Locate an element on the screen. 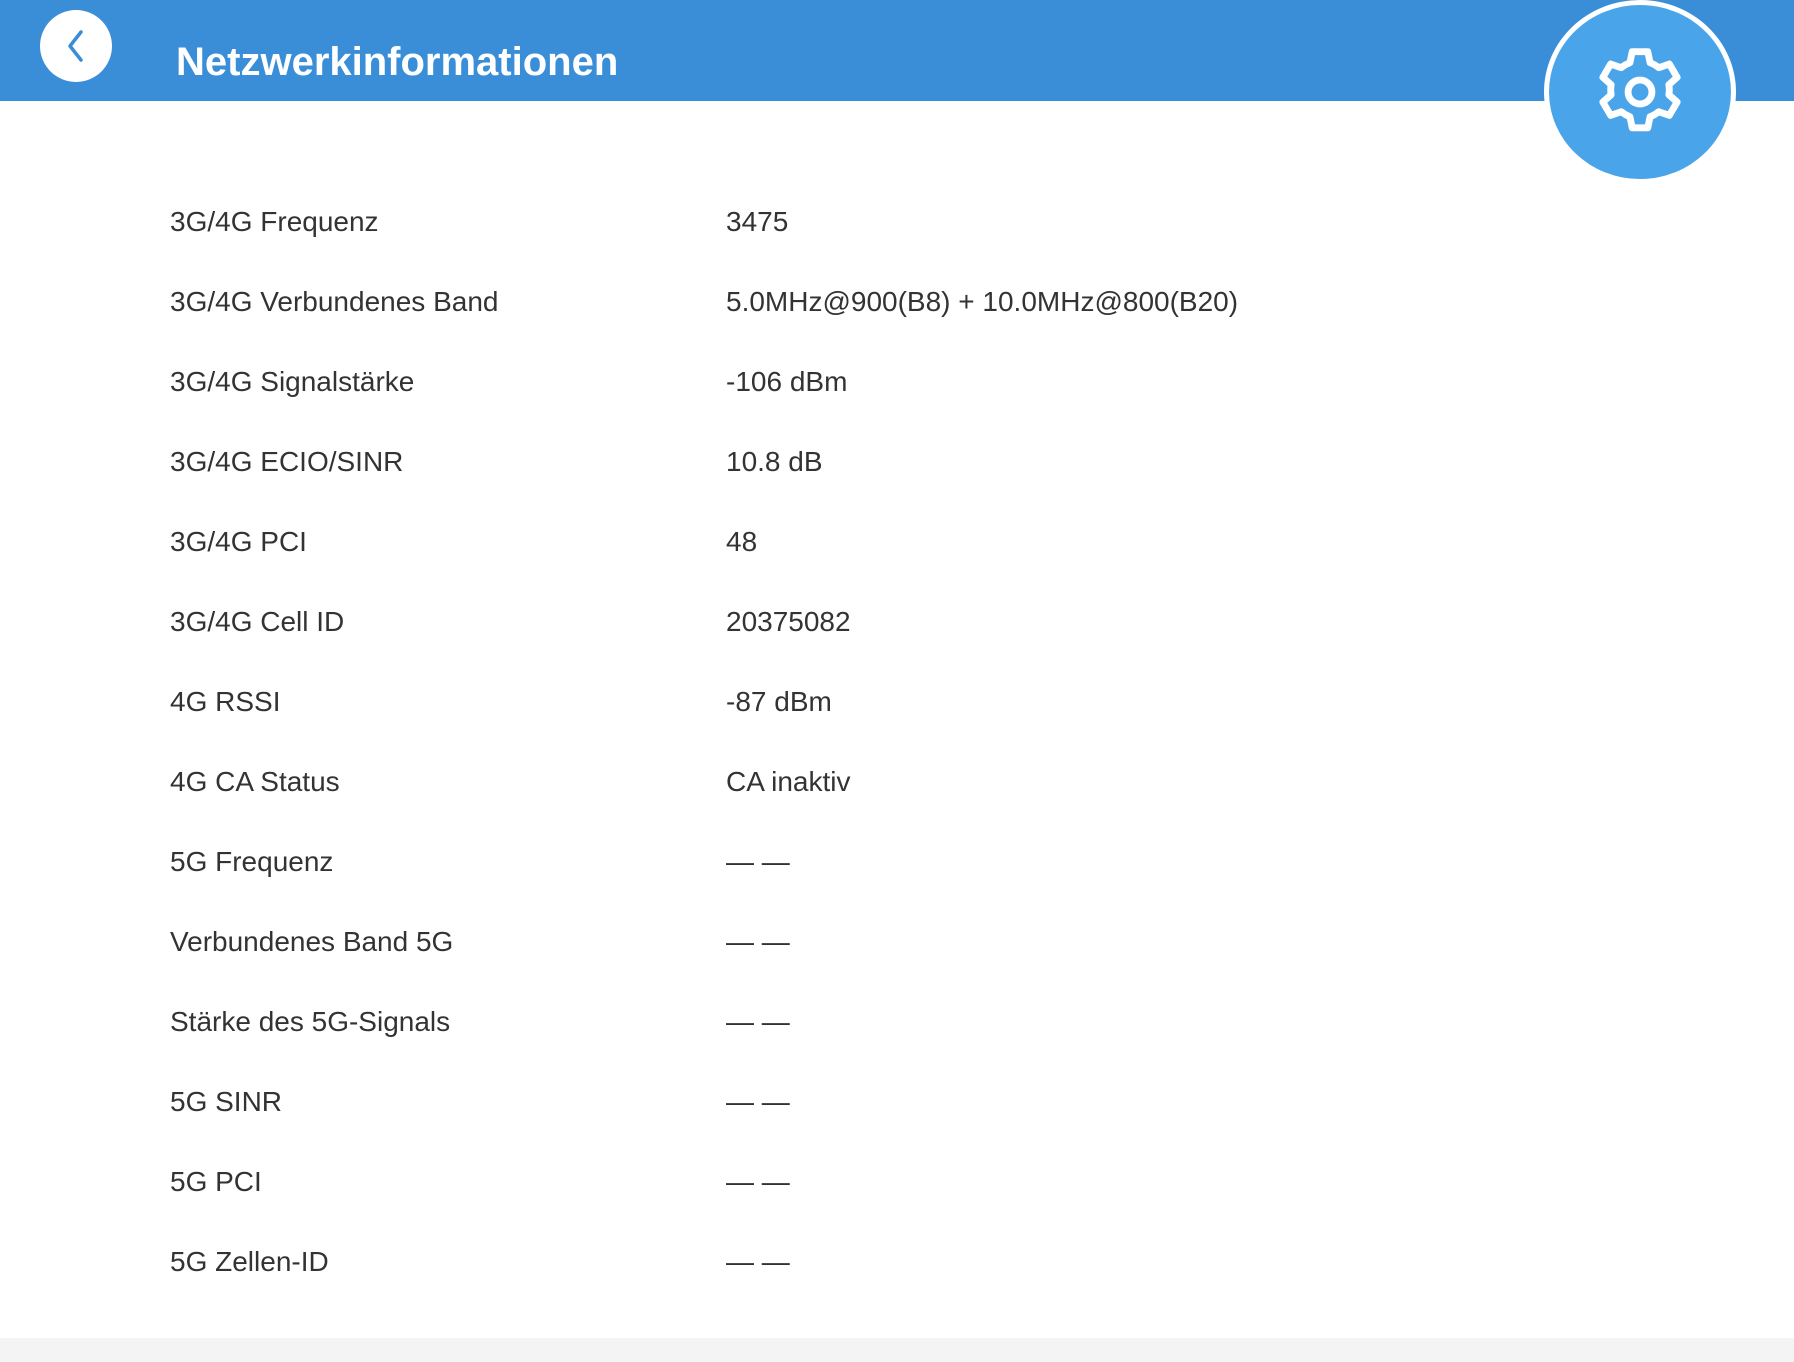 The width and height of the screenshot is (1794, 1362). info-label: 4G RSSI is located at coordinates (225, 701).